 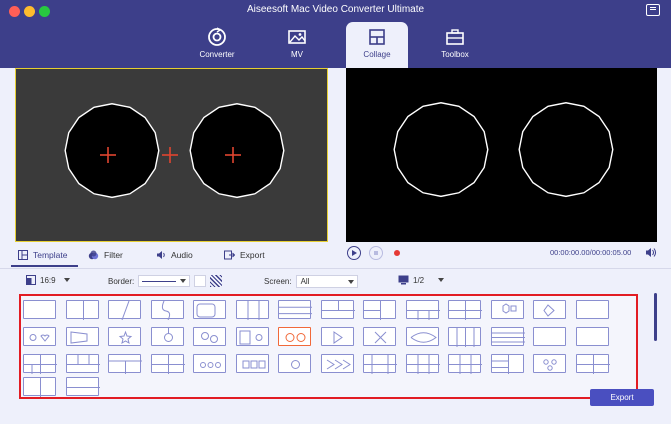 I want to click on mv-icon, so click(x=297, y=37).